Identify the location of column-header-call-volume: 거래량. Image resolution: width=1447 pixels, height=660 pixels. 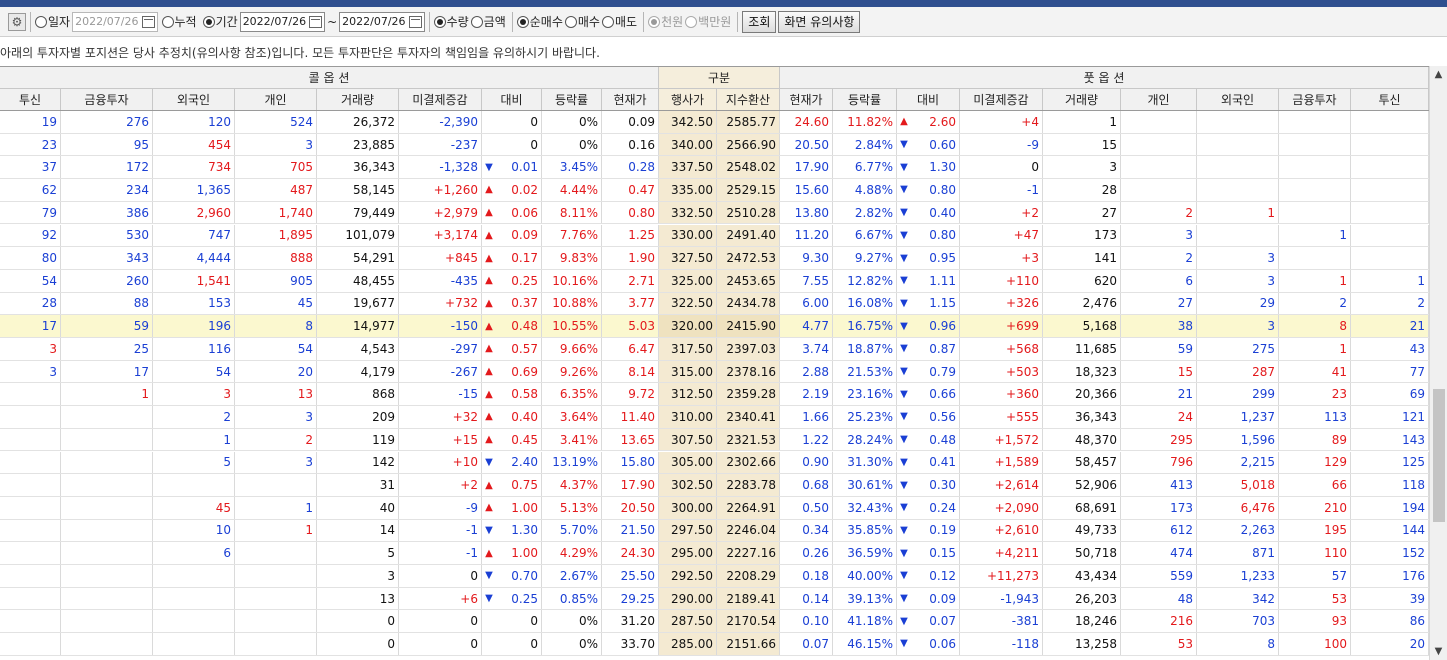
(358, 99).